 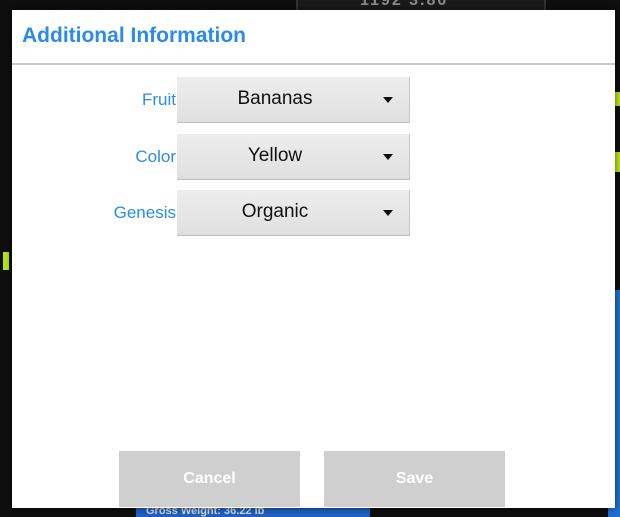 What do you see at coordinates (134, 35) in the screenshot?
I see `dialog-title: Additional Information` at bounding box center [134, 35].